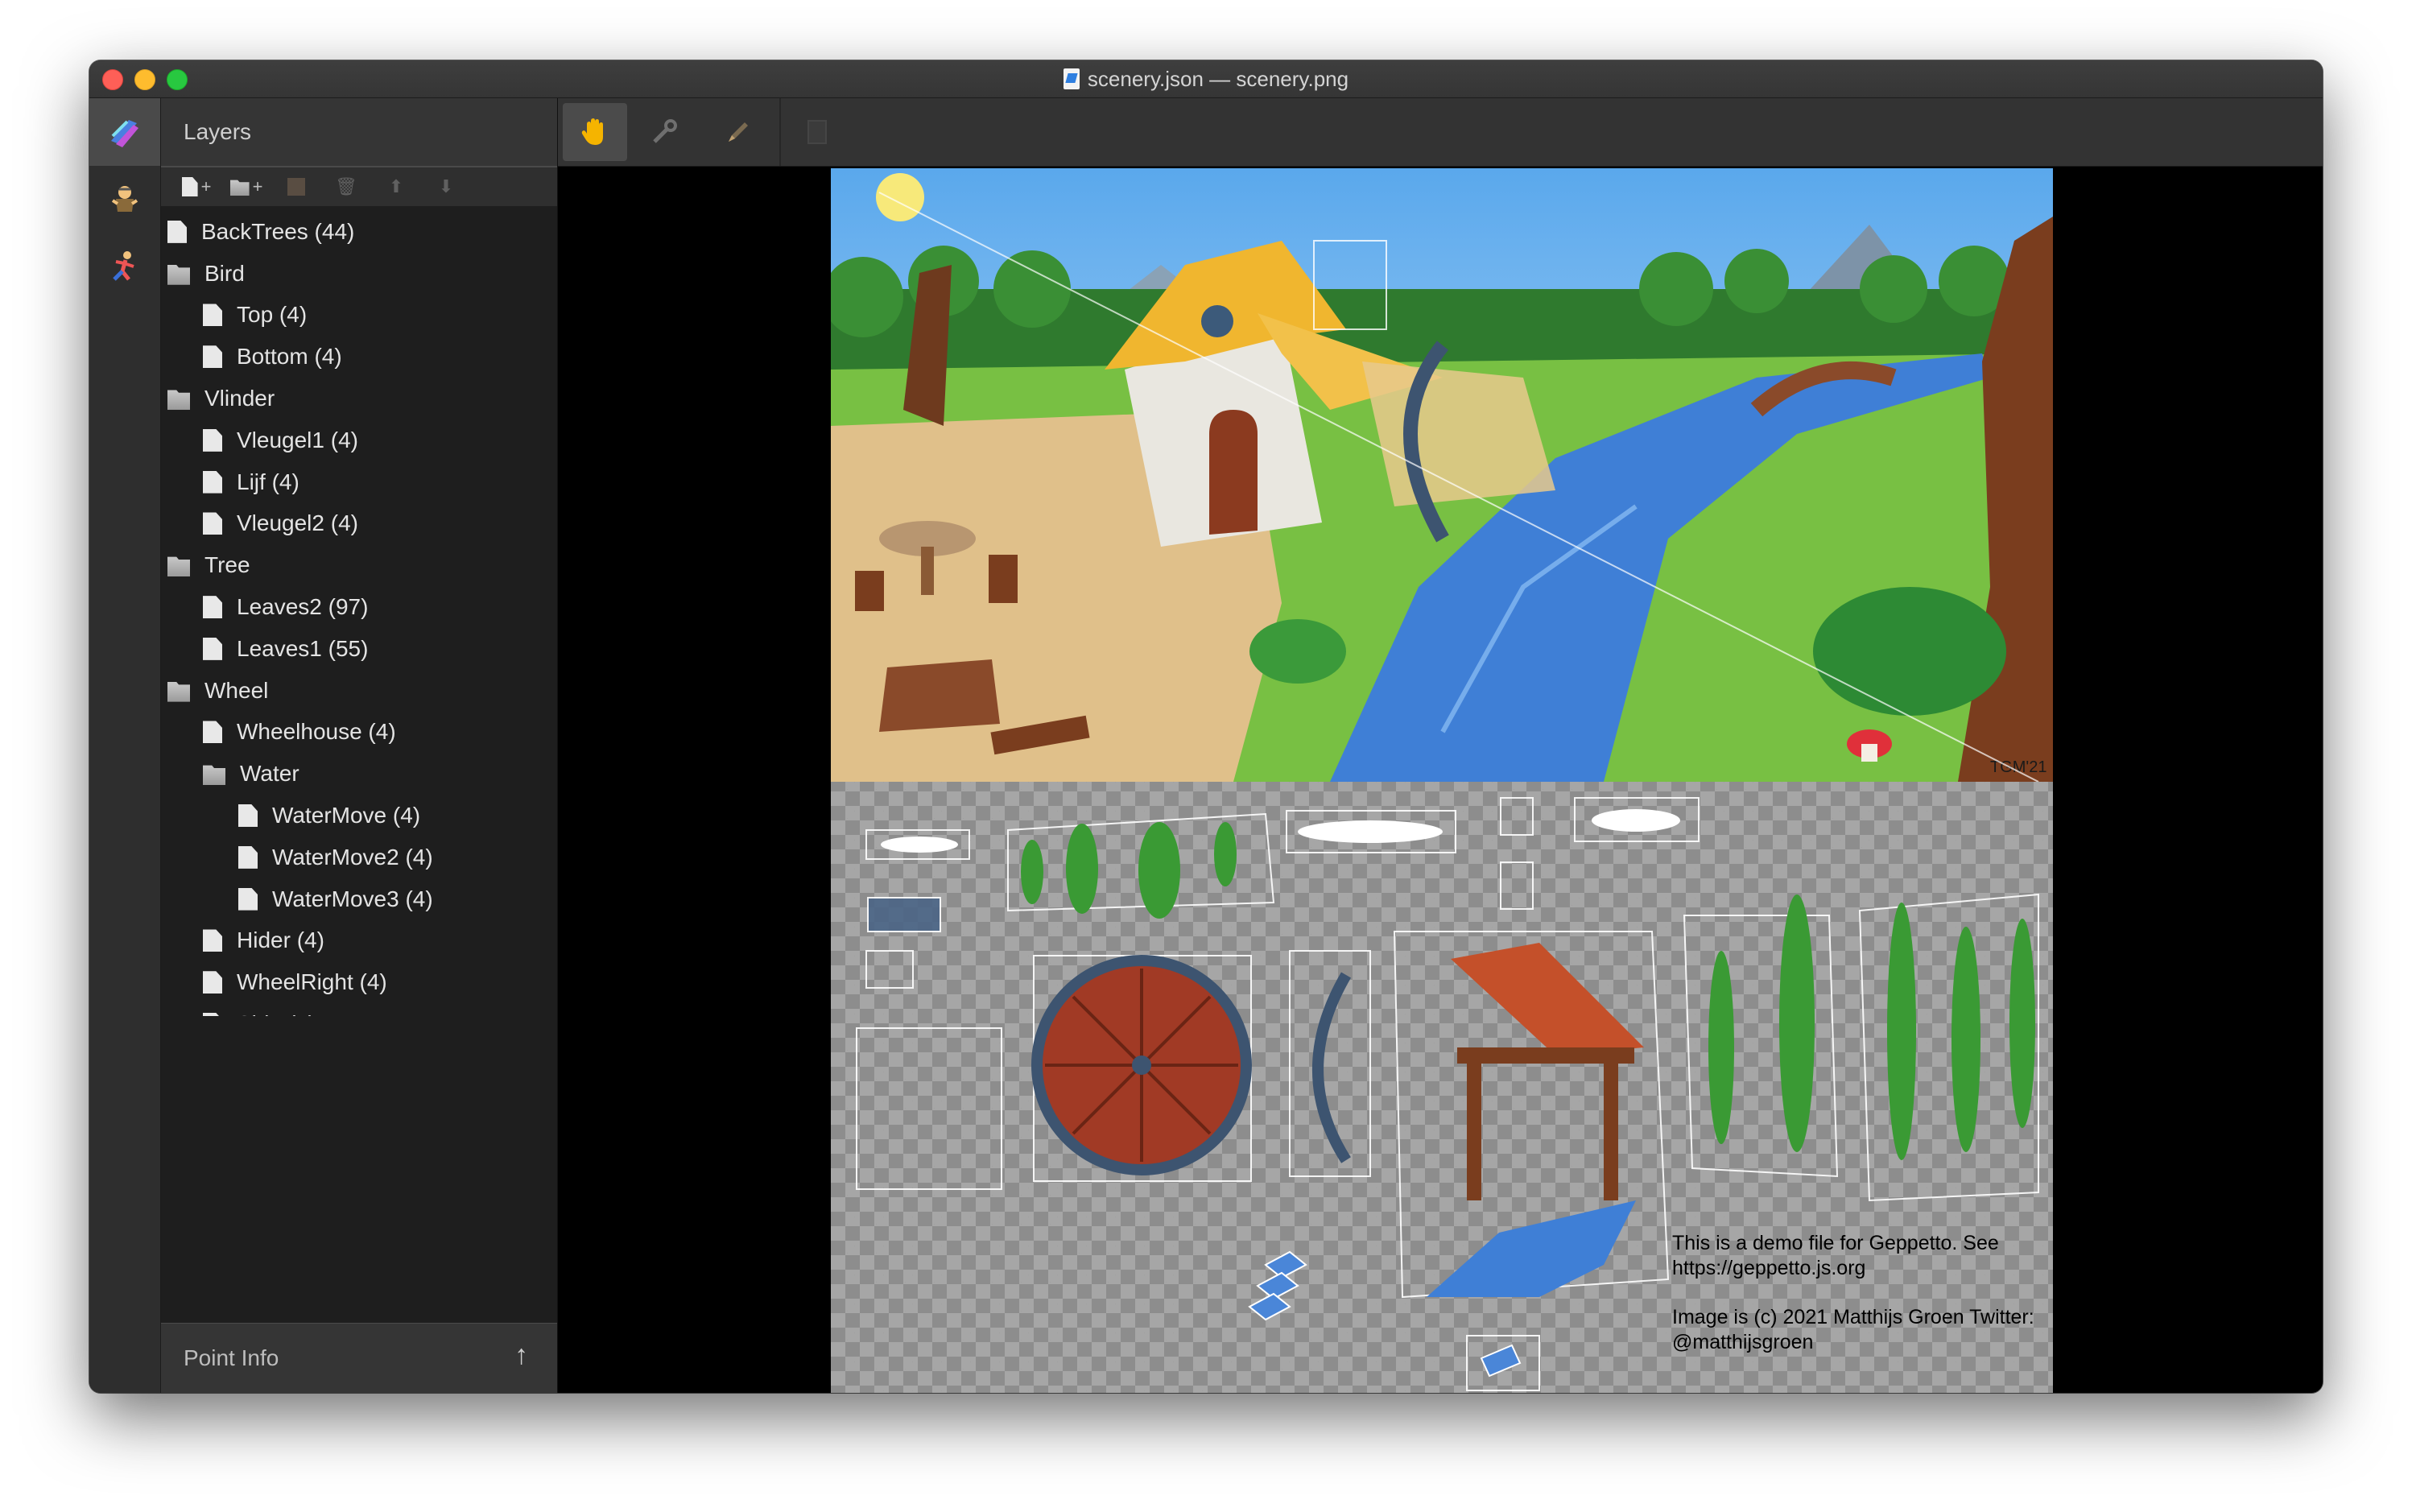  I want to click on image-icon, so click(296, 187).